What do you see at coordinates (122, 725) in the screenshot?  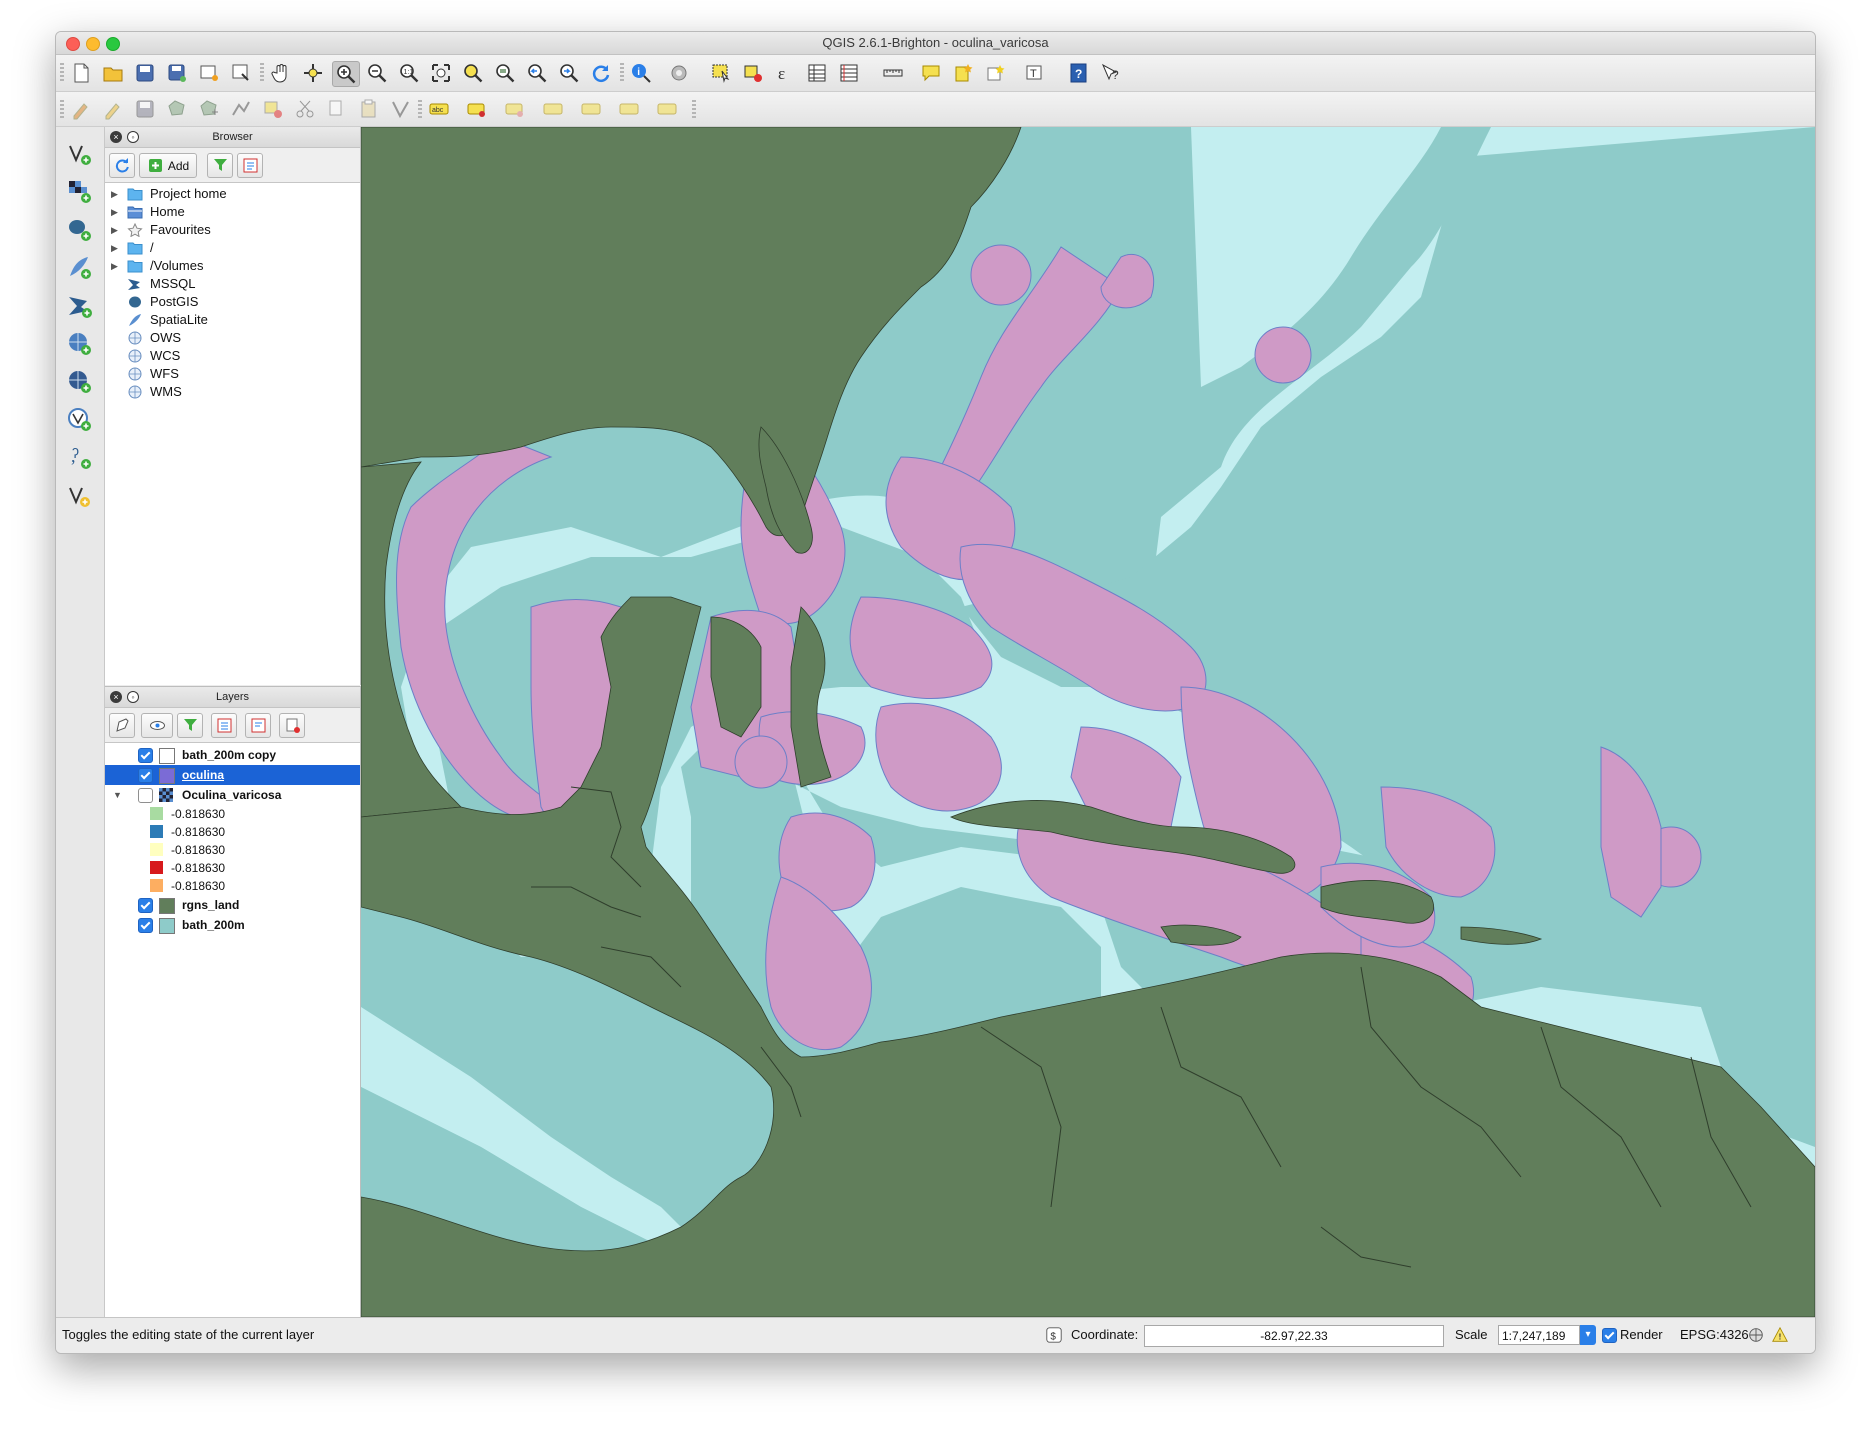 I see `layer-style-button` at bounding box center [122, 725].